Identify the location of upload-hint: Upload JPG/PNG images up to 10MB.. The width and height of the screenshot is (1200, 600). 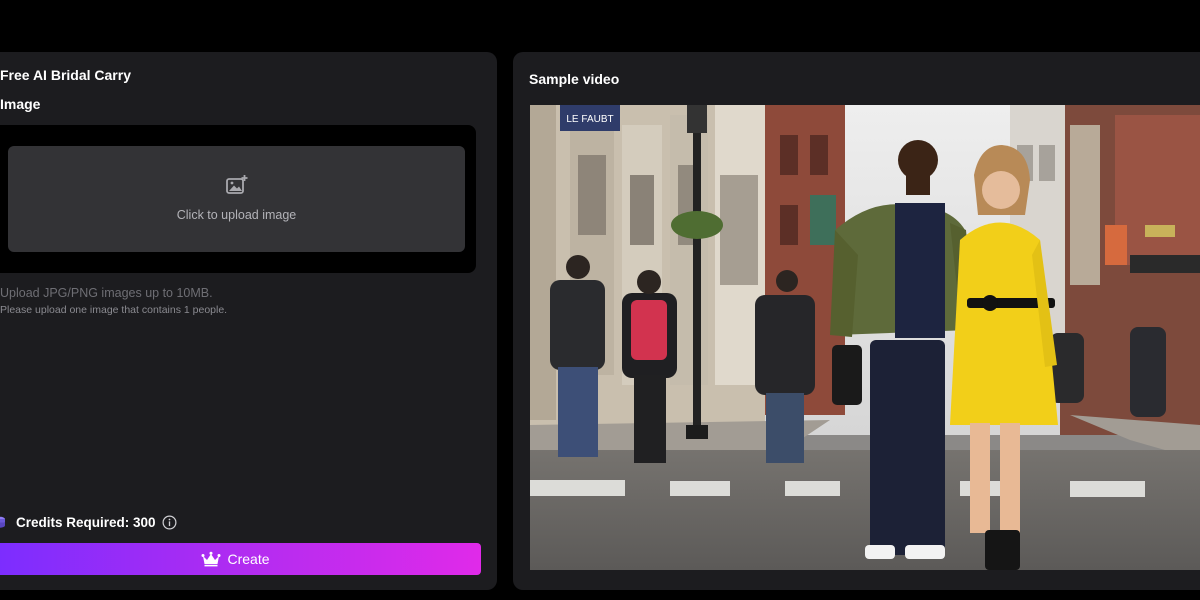
(106, 293).